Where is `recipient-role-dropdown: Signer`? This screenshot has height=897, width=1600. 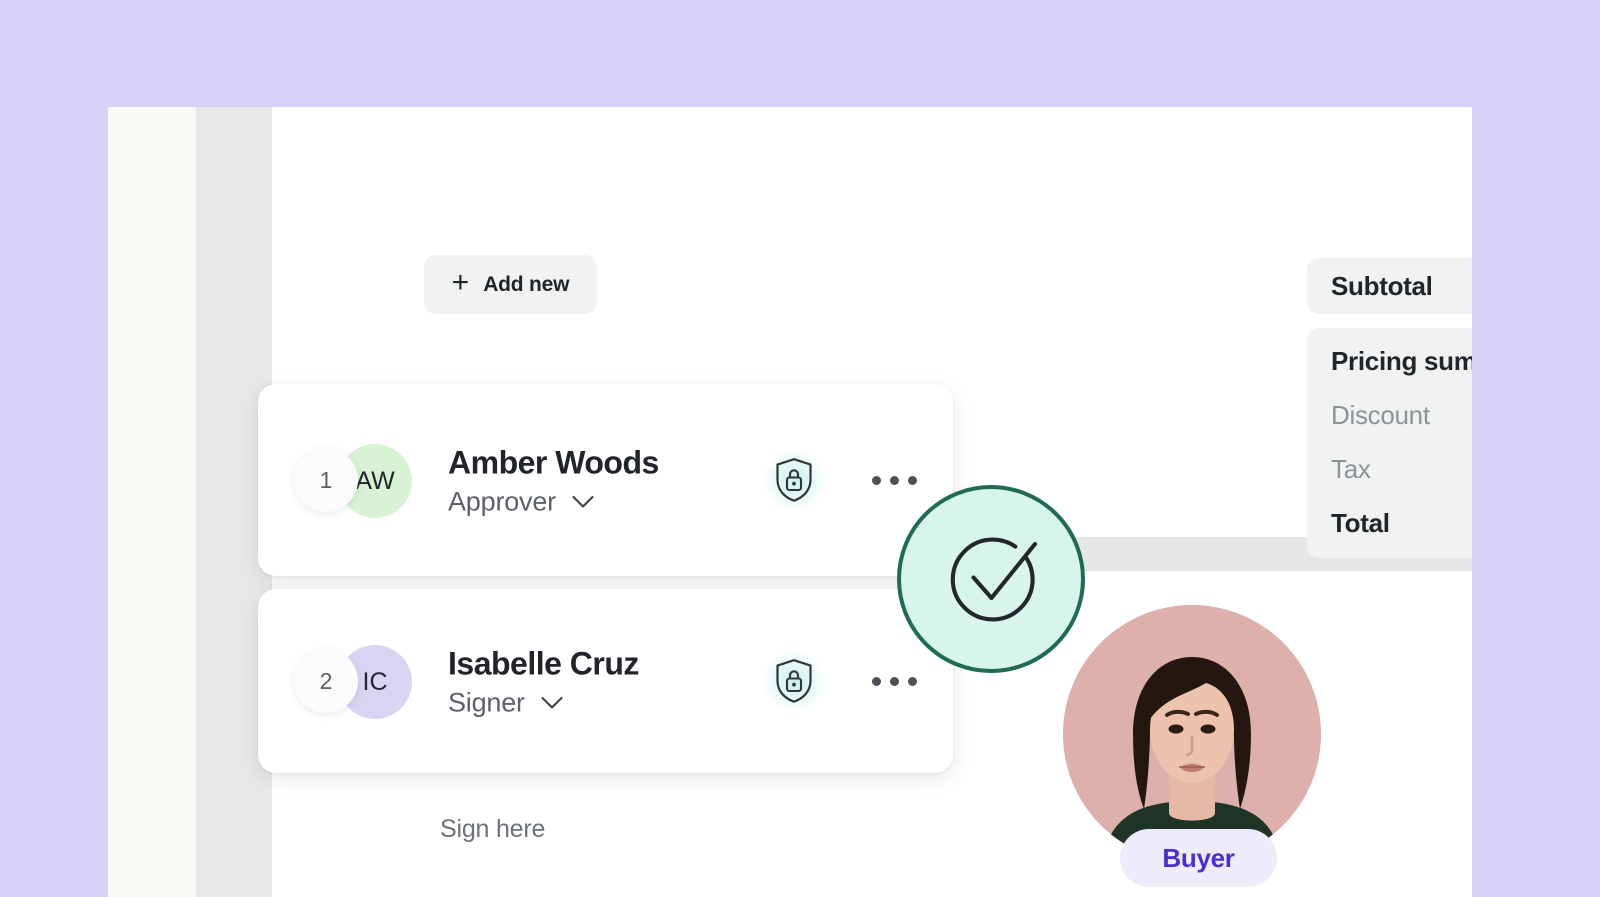 recipient-role-dropdown: Signer is located at coordinates (543, 703).